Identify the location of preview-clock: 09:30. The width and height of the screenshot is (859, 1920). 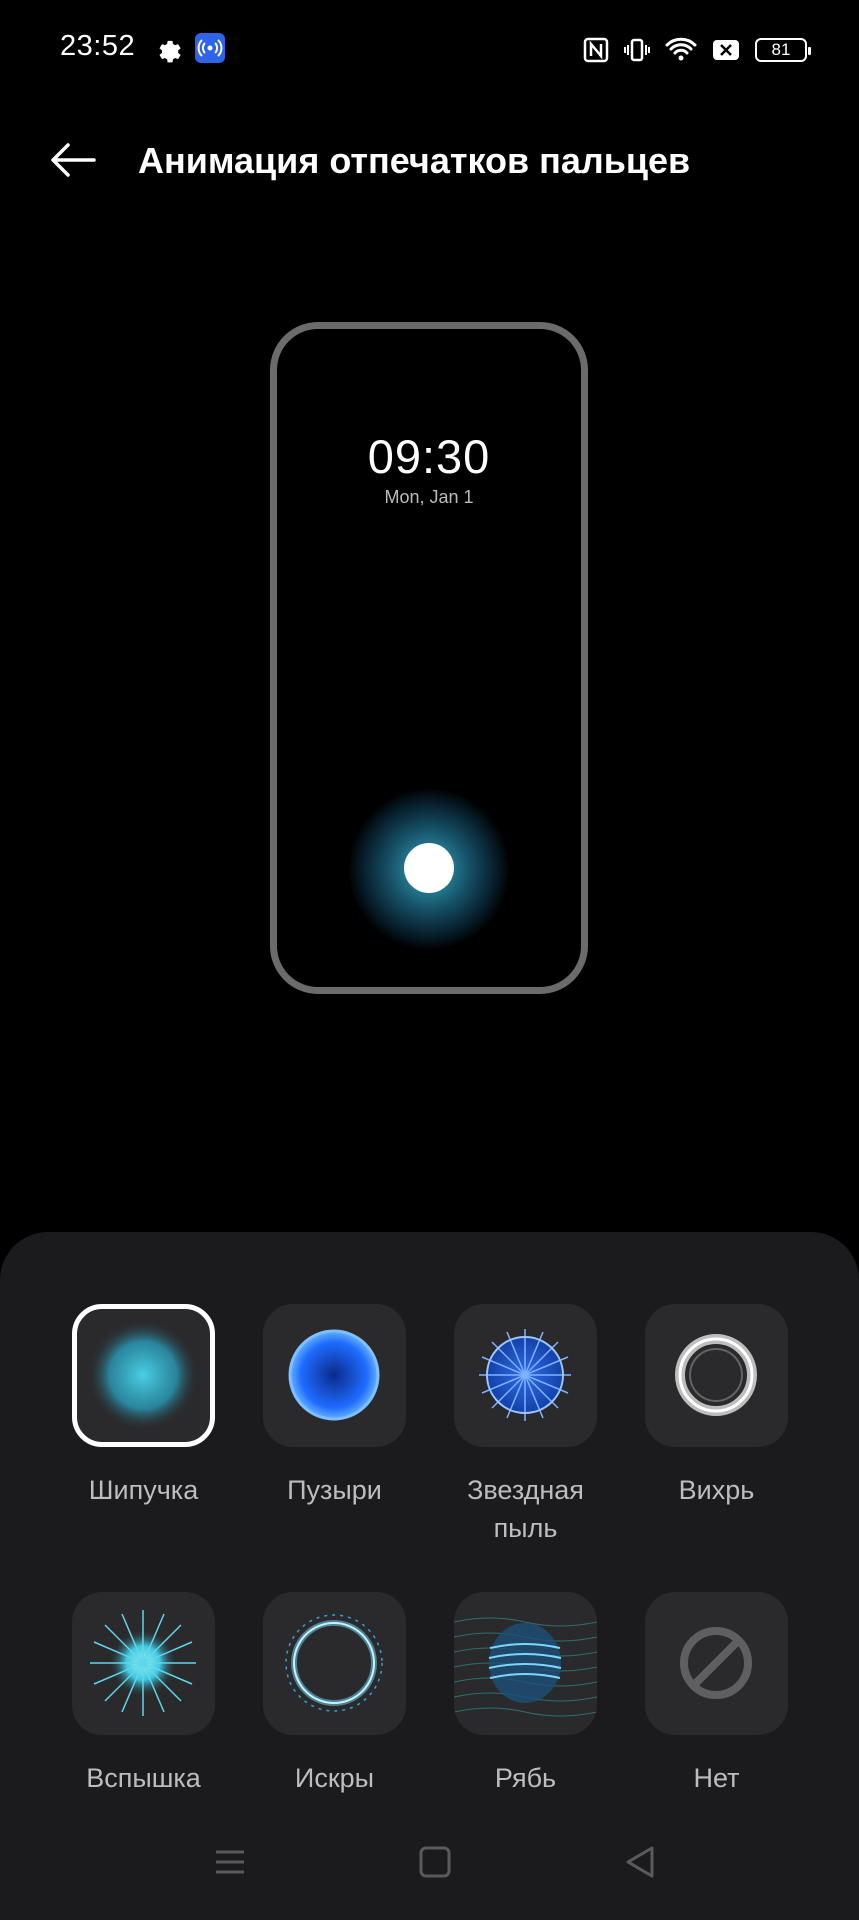
(429, 456).